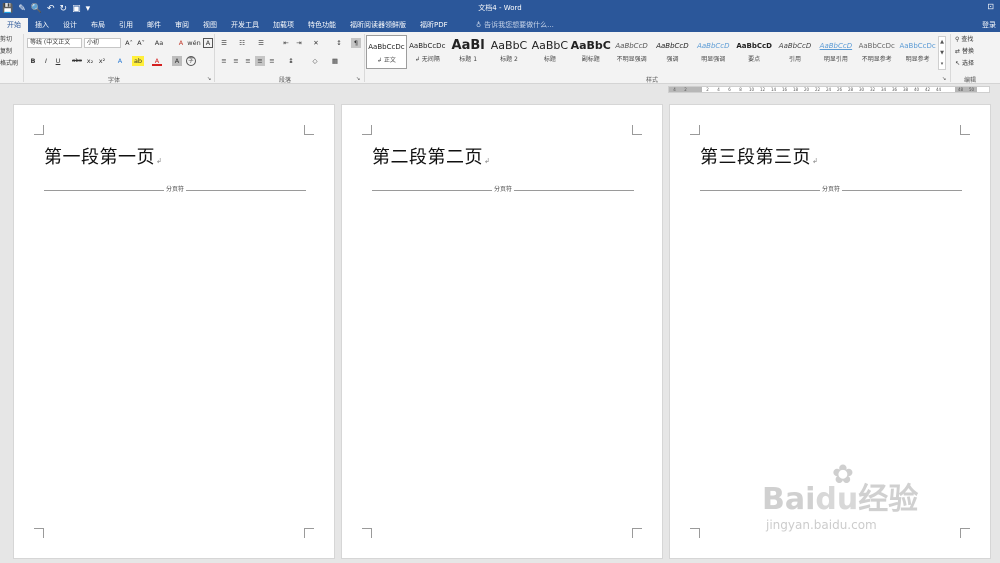 This screenshot has width=1000, height=563. I want to click on style-item: AaBbCcDc 不明显参考, so click(876, 52).